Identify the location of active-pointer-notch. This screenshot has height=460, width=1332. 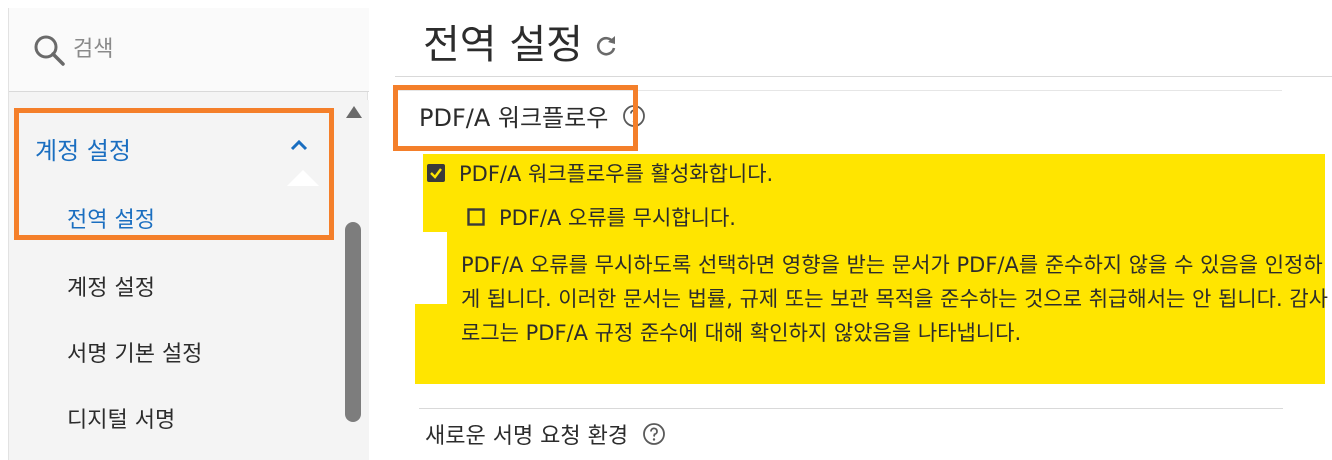
(303, 178).